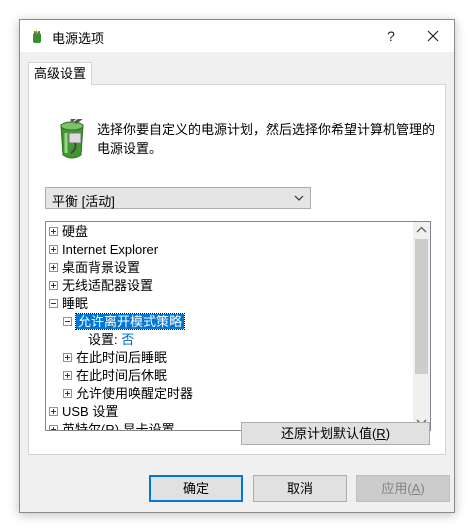  What do you see at coordinates (118, 426) in the screenshot?
I see `tree-item-label: 英特尔(R) 显卡设置` at bounding box center [118, 426].